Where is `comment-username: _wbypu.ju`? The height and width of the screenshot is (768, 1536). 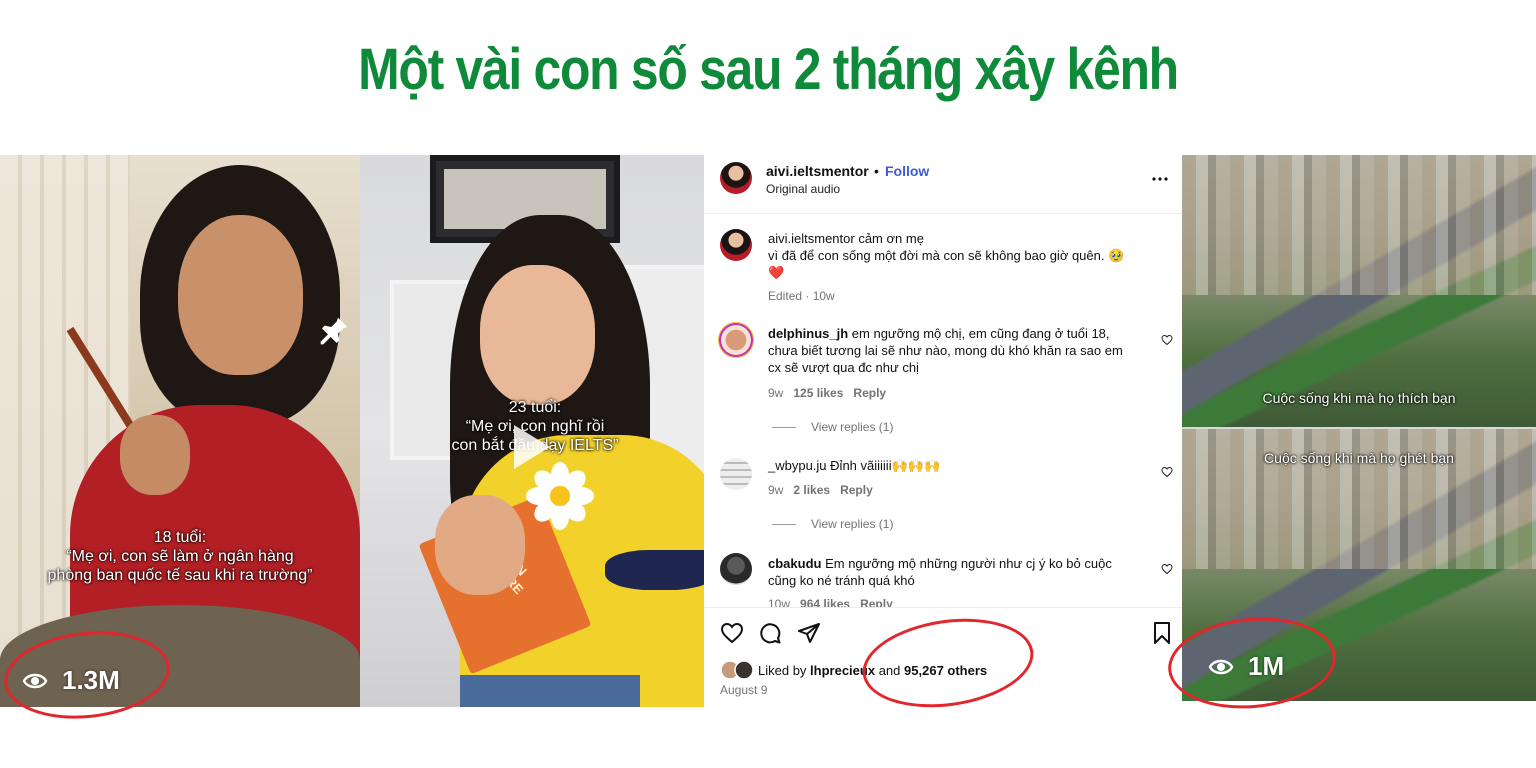 comment-username: _wbypu.ju is located at coordinates (797, 465).